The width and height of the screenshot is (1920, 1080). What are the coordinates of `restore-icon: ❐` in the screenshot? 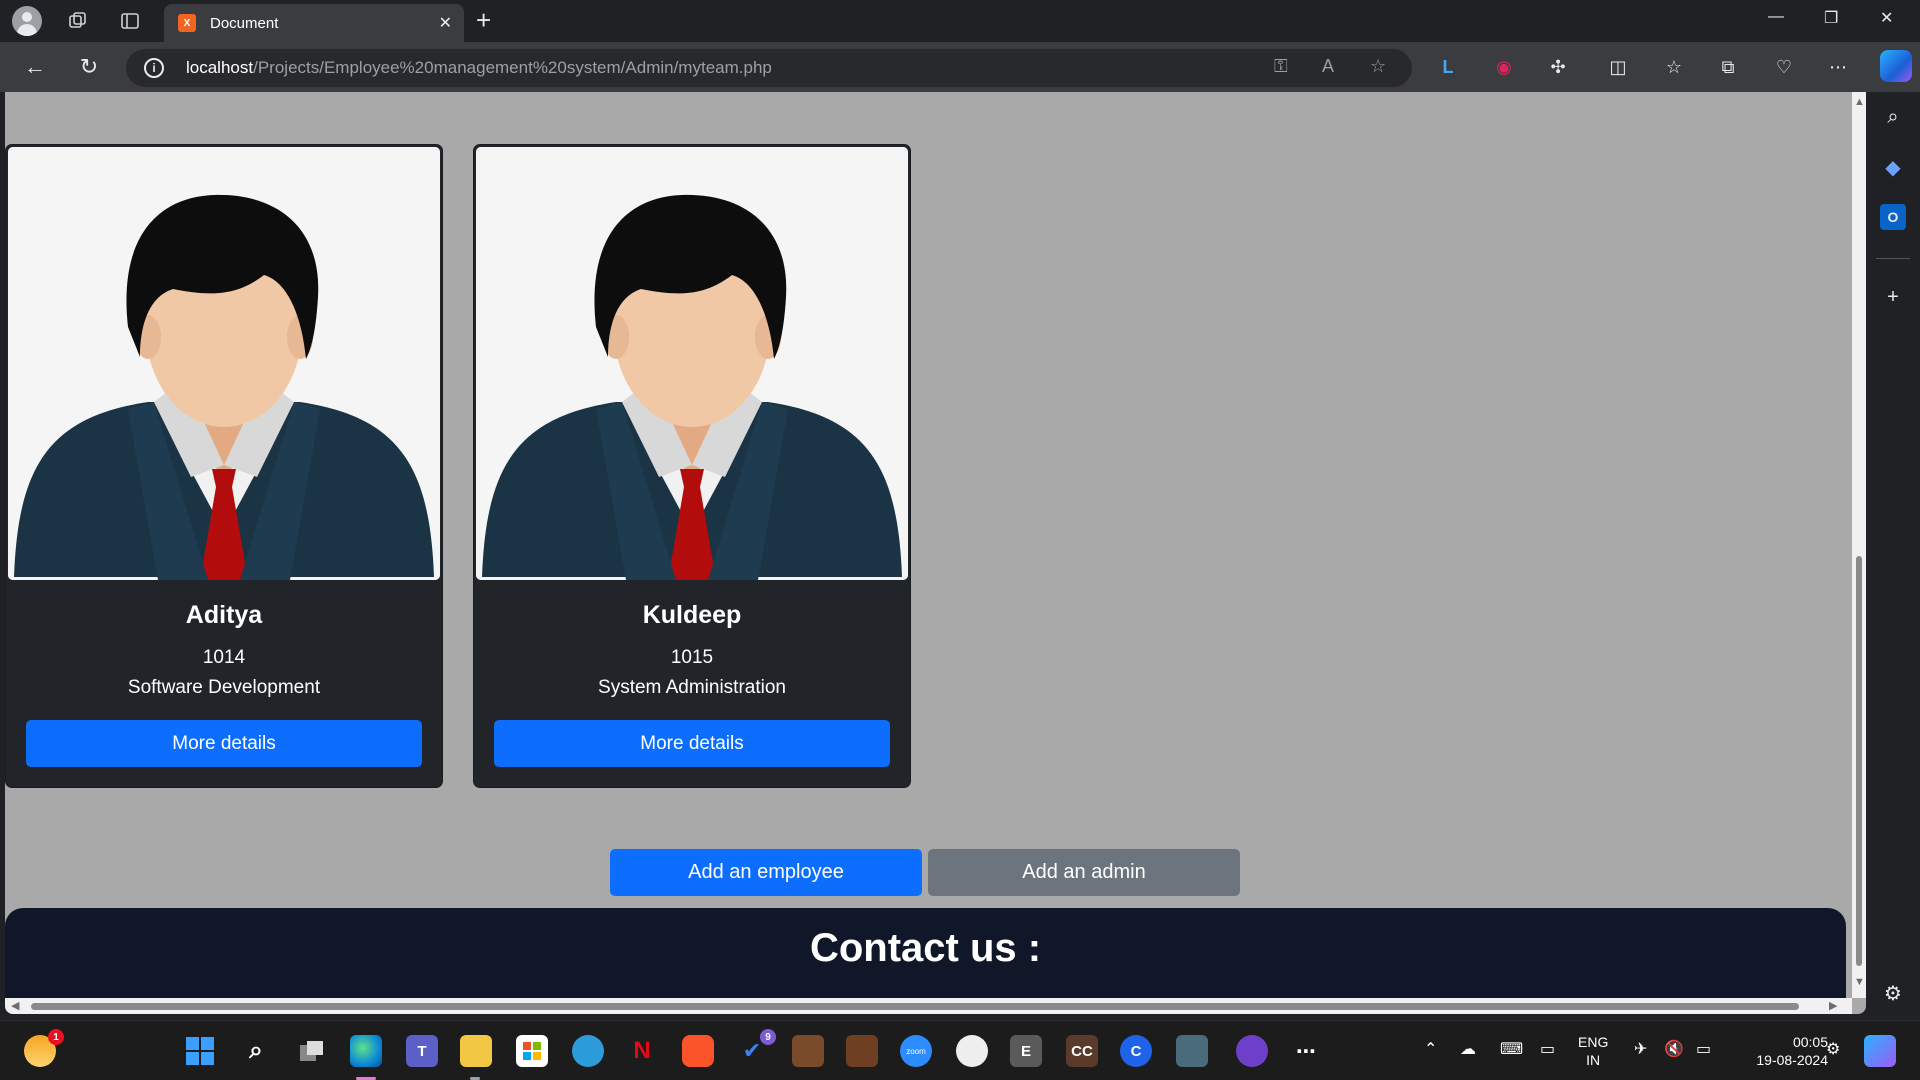 It's located at (1831, 18).